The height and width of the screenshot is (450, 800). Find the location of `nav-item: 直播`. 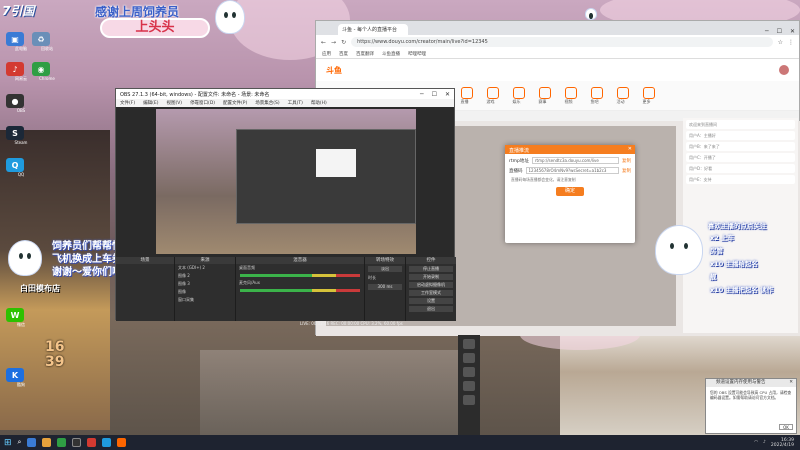

nav-item: 直播 is located at coordinates (466, 95).